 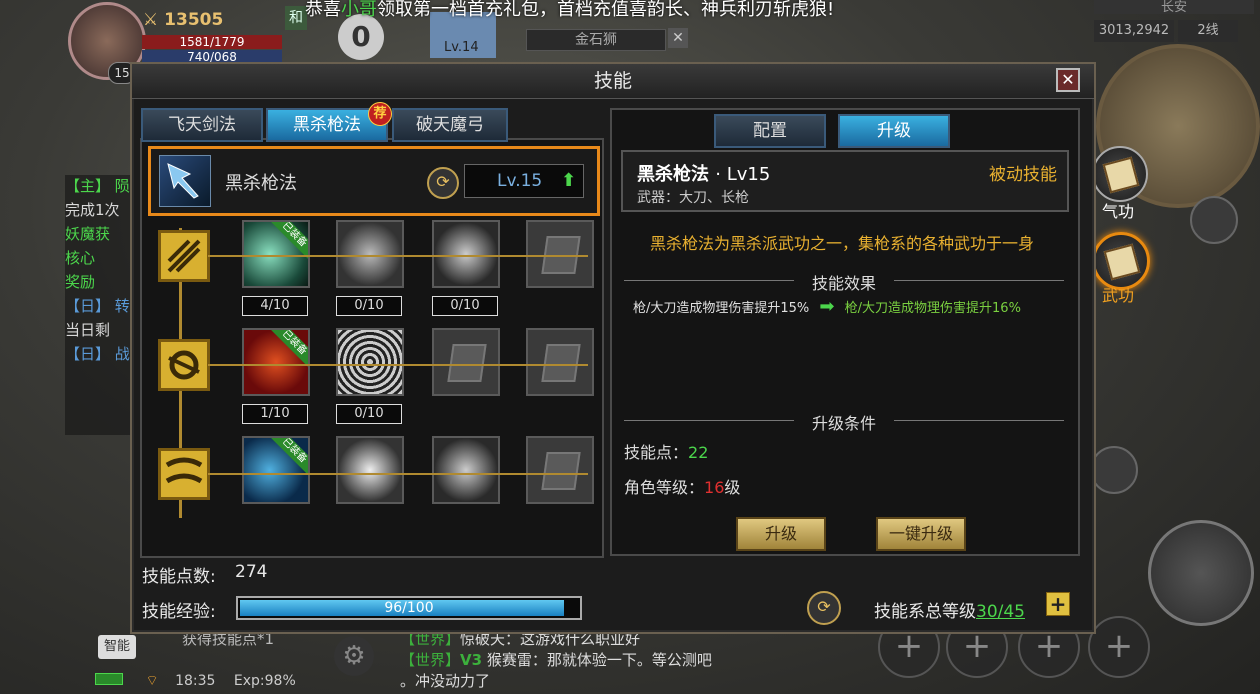 I want to click on add-plus-icon: +, so click(x=1058, y=604).